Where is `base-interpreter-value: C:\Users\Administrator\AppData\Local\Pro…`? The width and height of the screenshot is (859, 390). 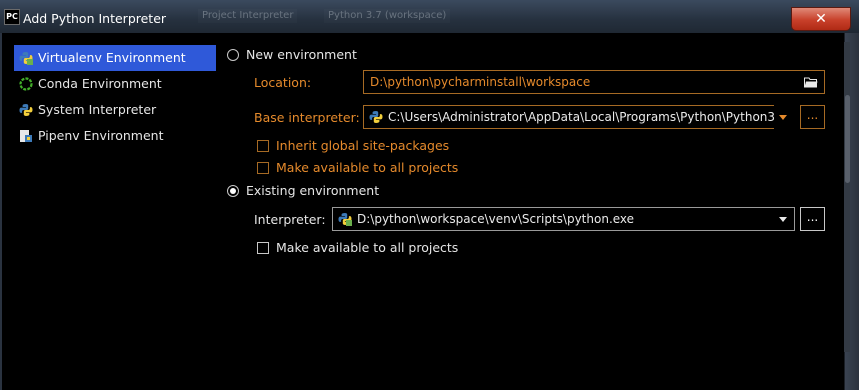 base-interpreter-value: C:\Users\Administrator\AppData\Local\Pro… is located at coordinates (585, 117).